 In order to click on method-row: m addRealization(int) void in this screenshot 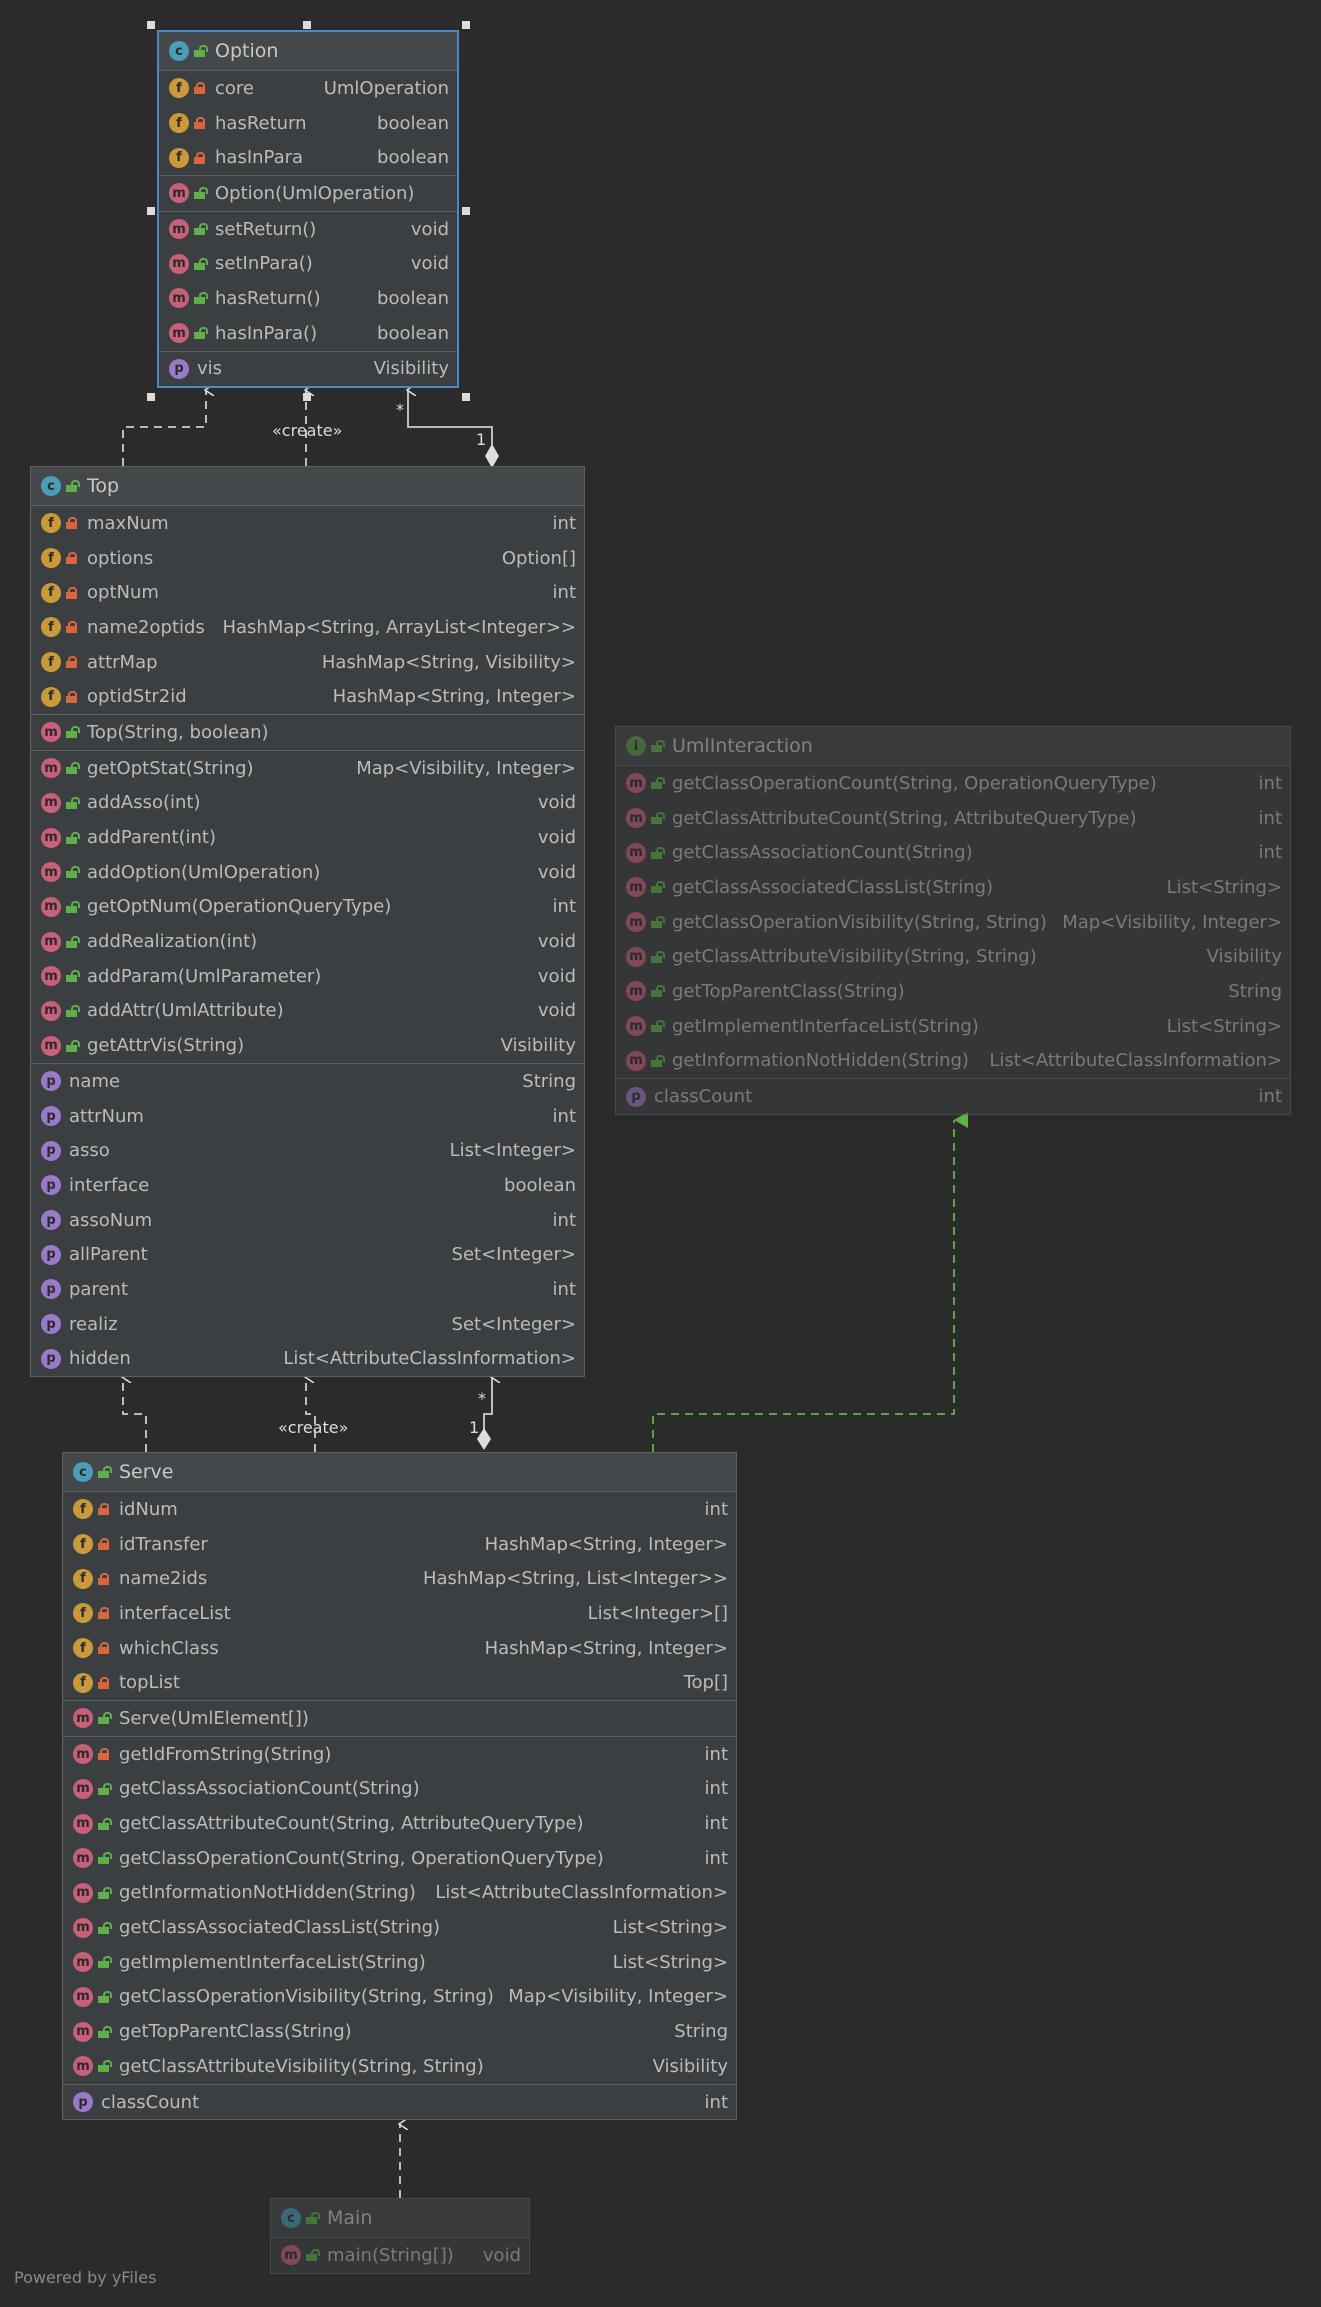, I will do `click(307, 941)`.